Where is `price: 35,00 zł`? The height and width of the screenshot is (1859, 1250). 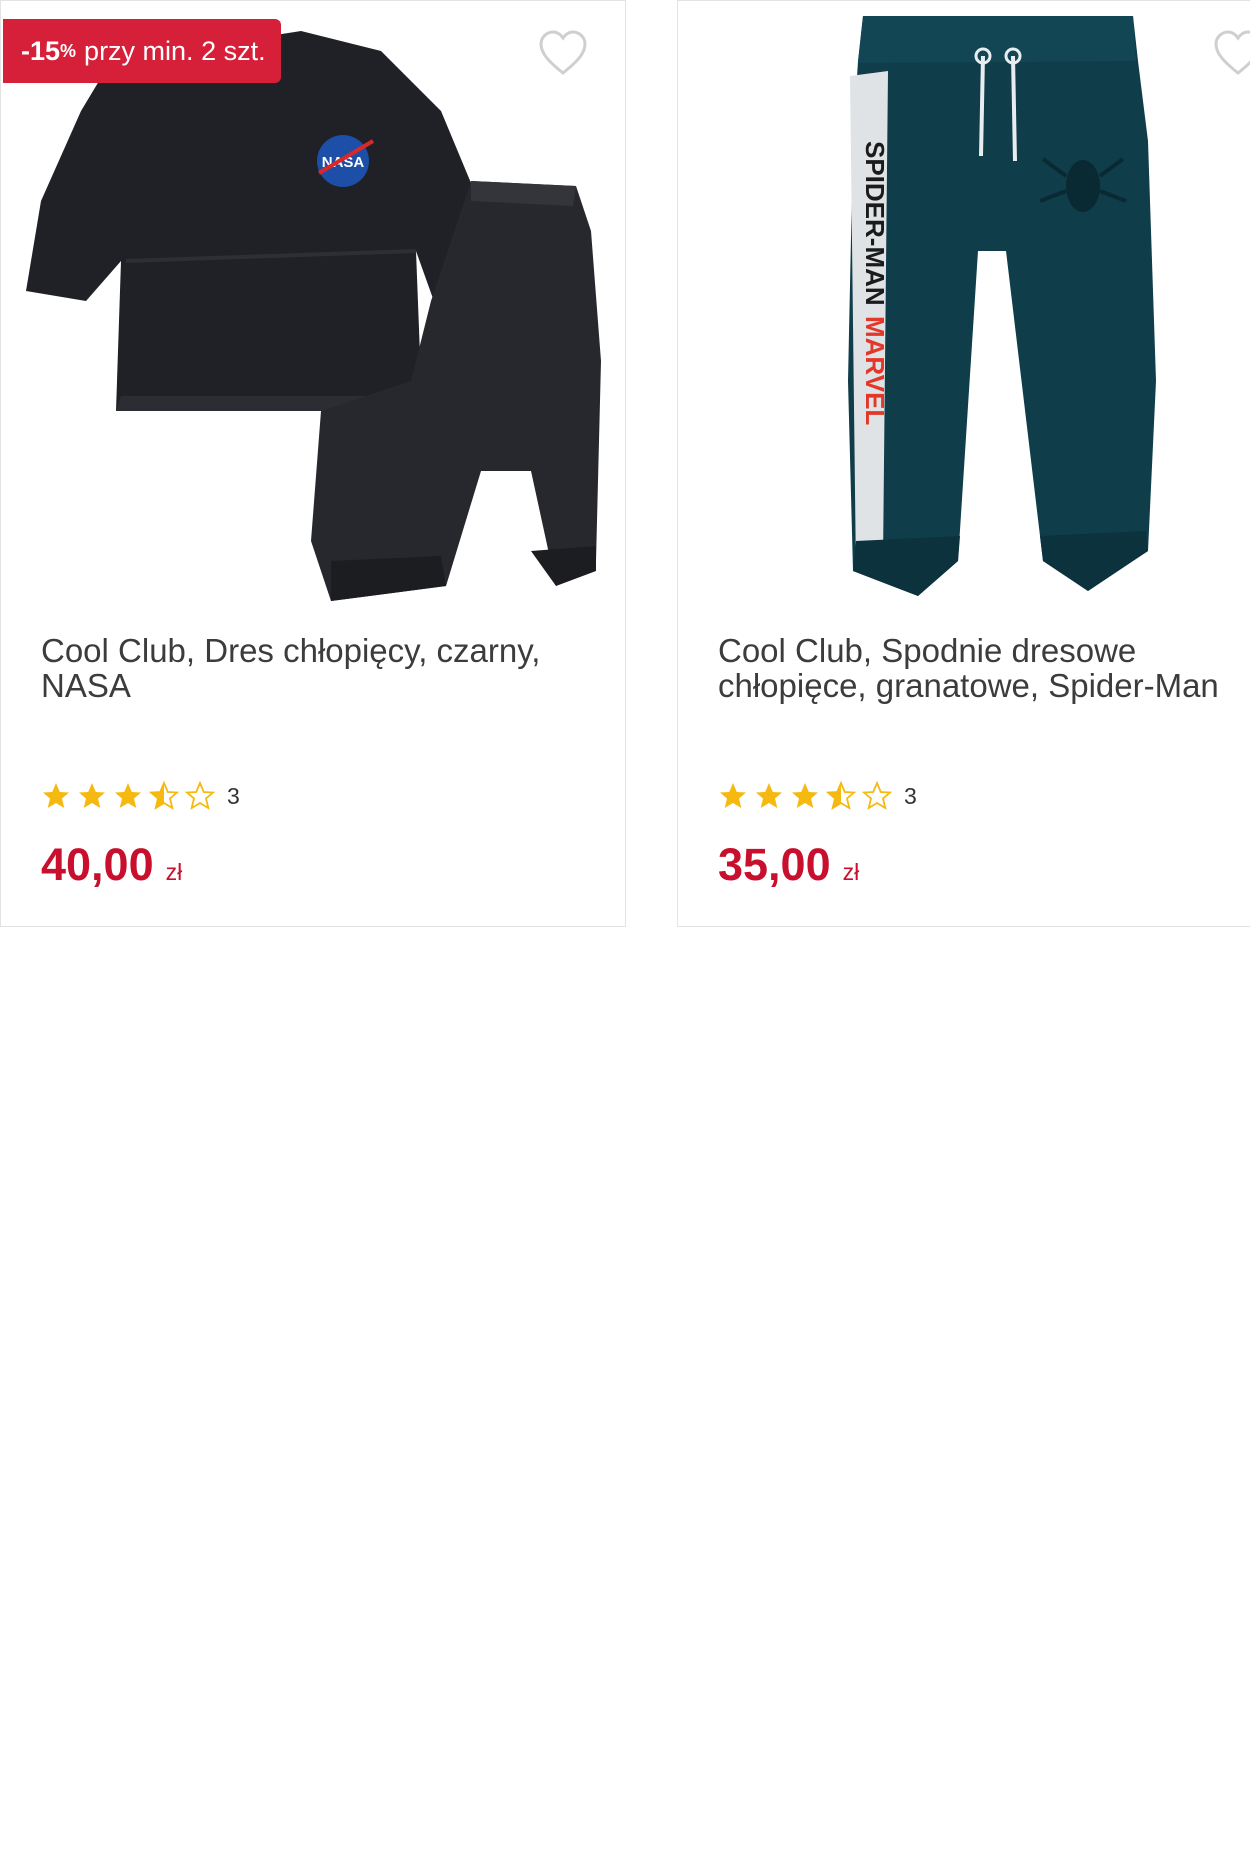 price: 35,00 zł is located at coordinates (788, 865).